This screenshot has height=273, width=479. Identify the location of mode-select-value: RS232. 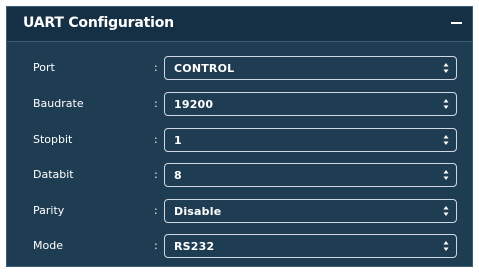
(194, 246).